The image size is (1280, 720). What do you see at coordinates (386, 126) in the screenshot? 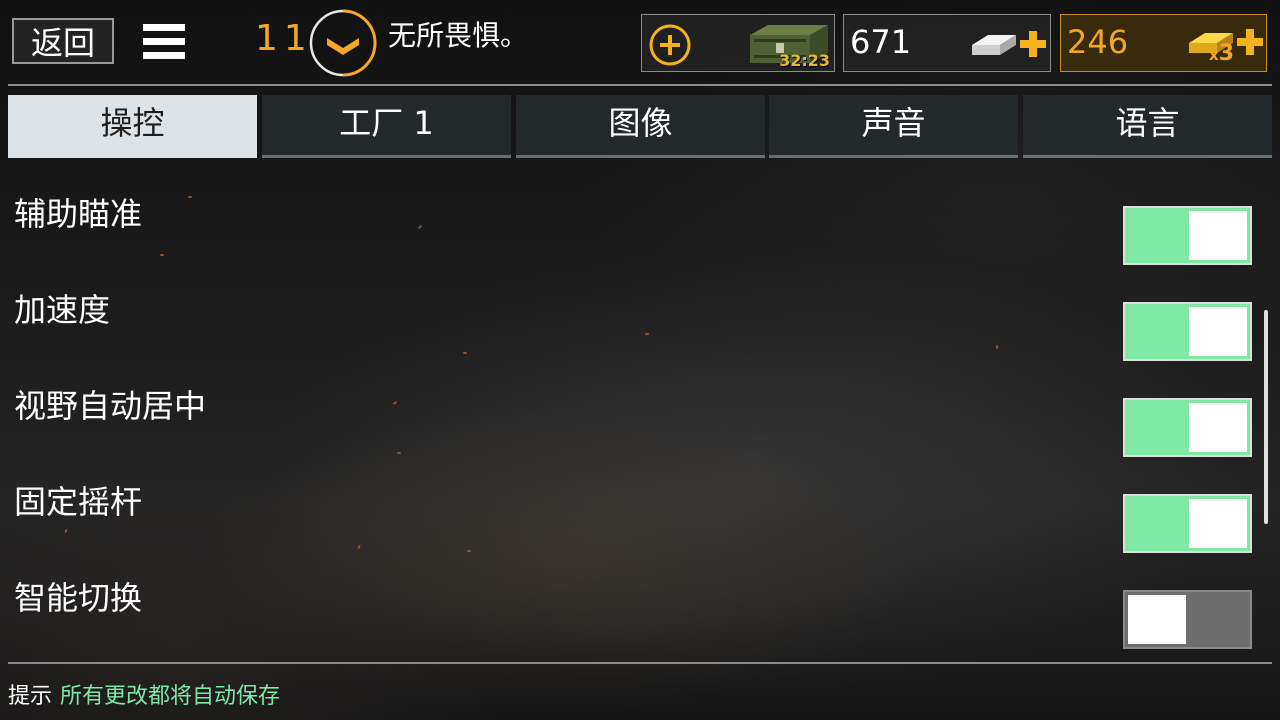
I see `tab-factory: 工厂 1` at bounding box center [386, 126].